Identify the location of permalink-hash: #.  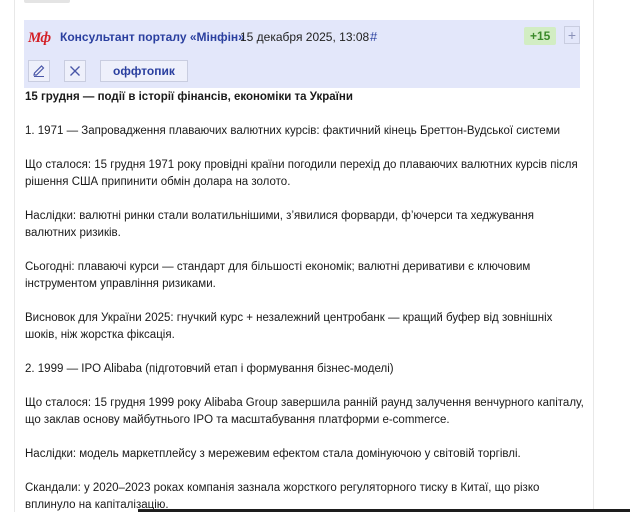
(373, 36).